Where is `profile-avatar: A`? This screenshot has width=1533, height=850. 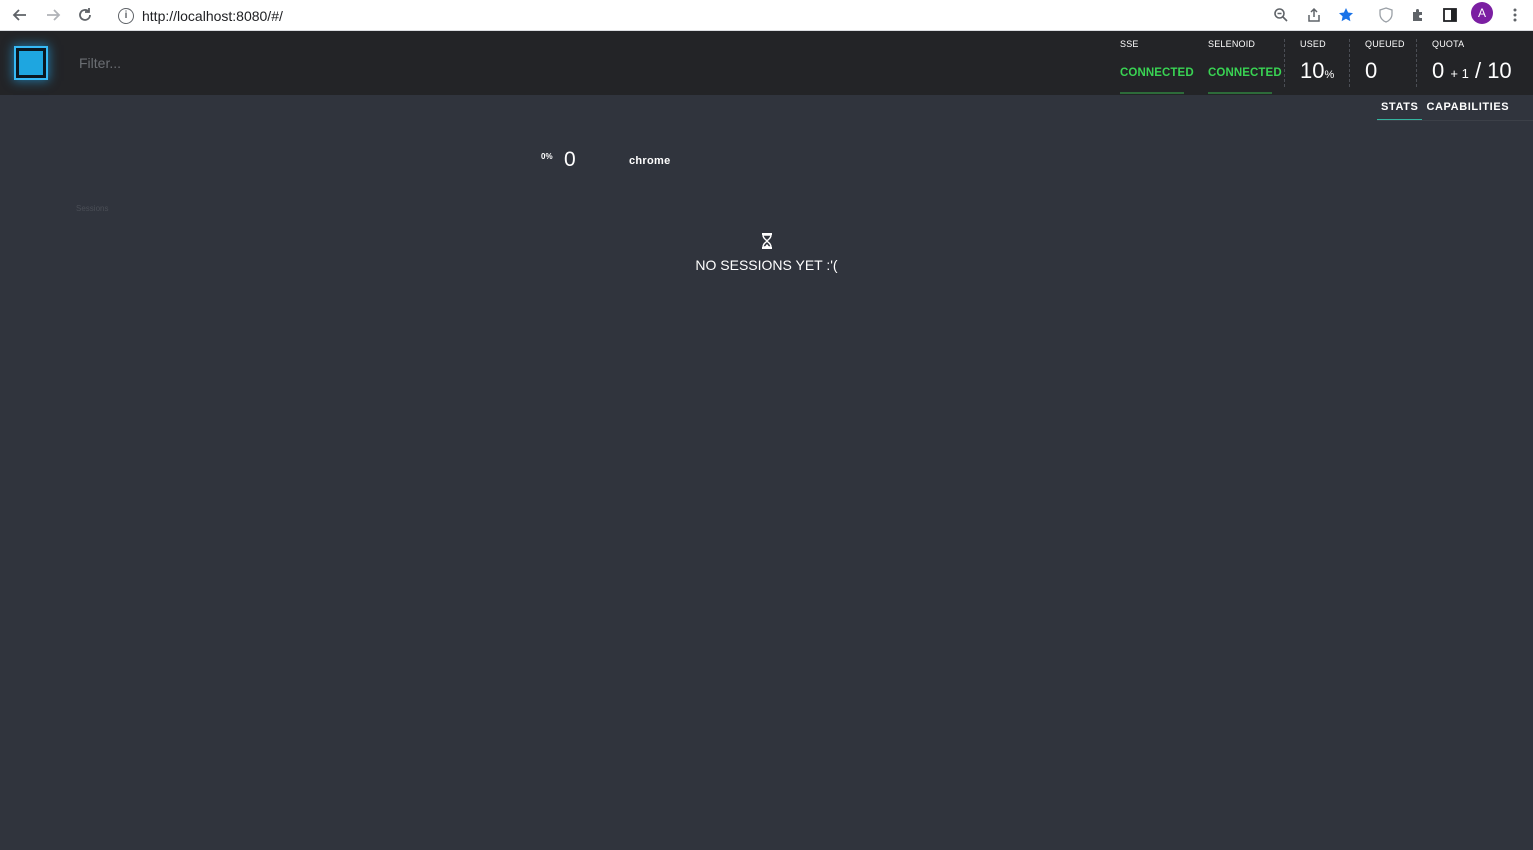
profile-avatar: A is located at coordinates (1482, 13).